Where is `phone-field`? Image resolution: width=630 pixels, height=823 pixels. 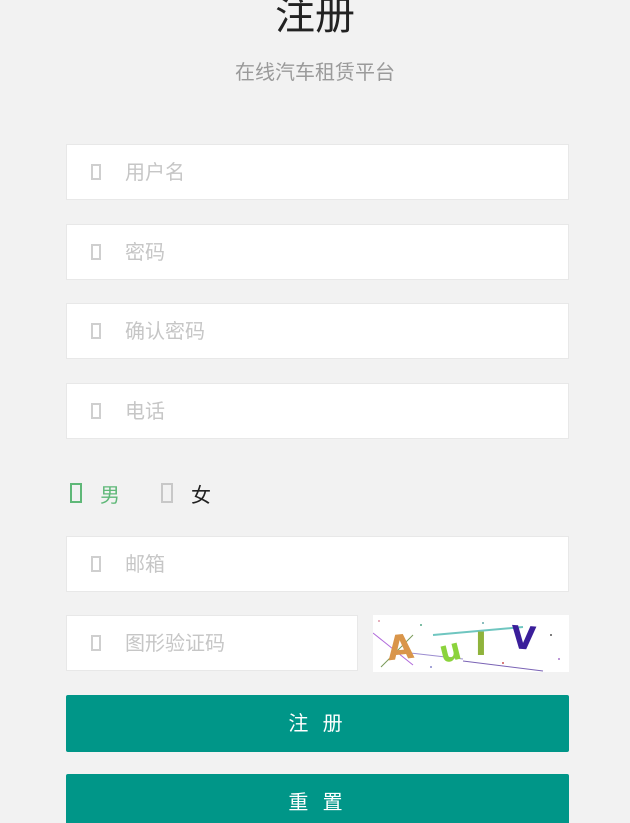 phone-field is located at coordinates (317, 411).